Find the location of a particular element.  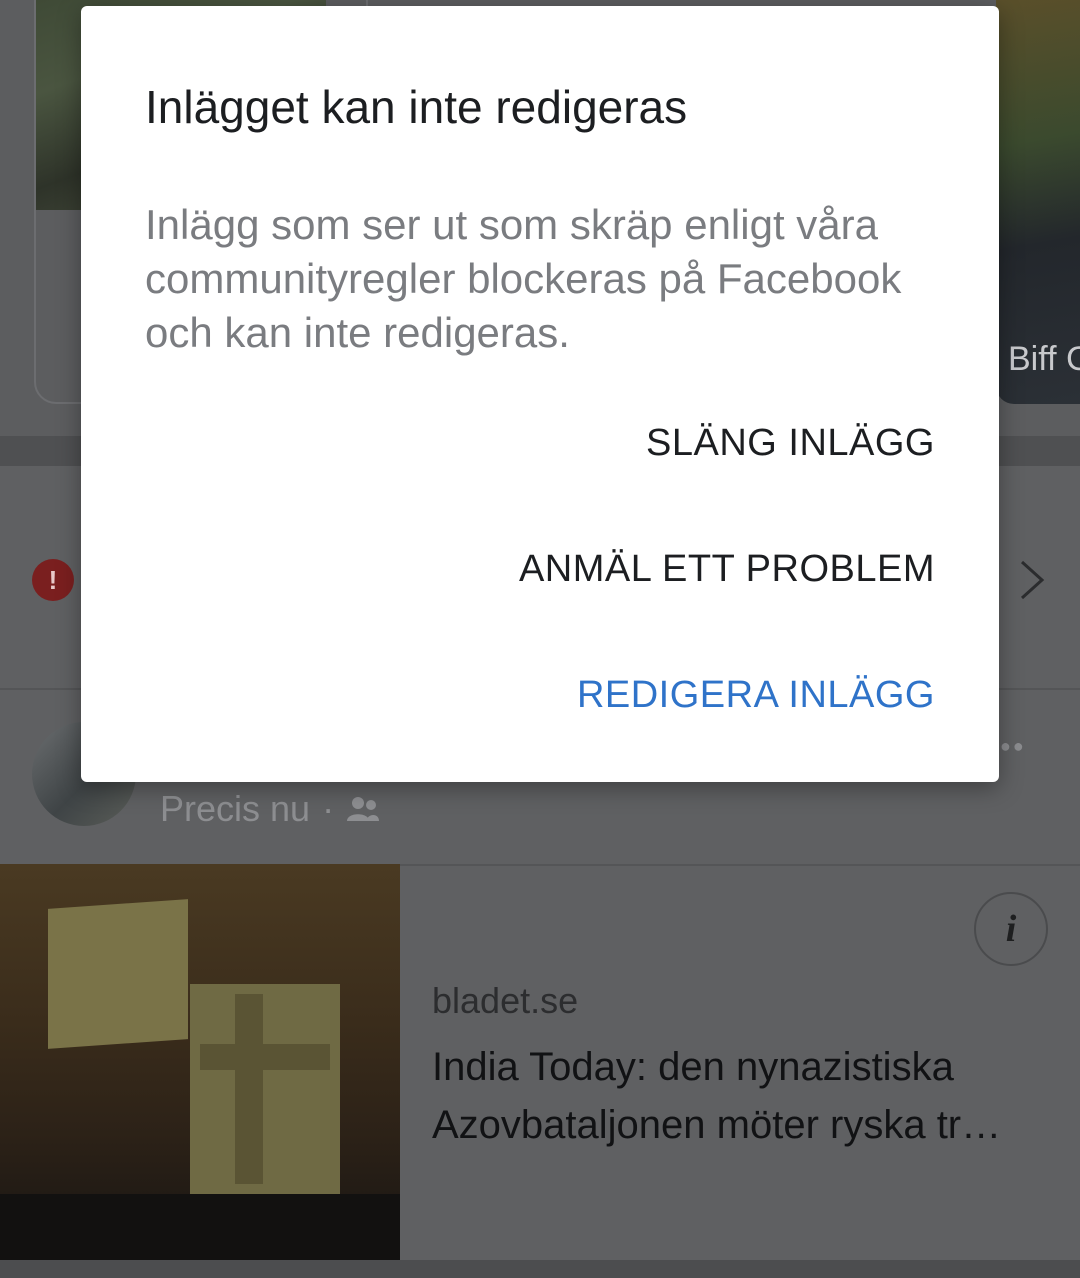

post-meta: Precis nu · is located at coordinates (270, 809).